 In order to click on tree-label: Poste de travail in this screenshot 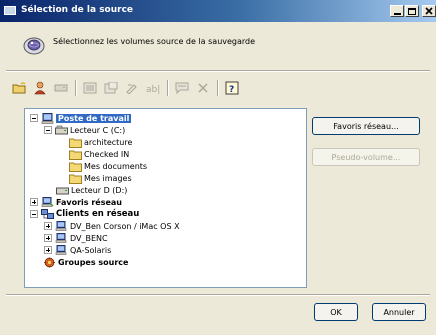, I will do `click(94, 118)`.